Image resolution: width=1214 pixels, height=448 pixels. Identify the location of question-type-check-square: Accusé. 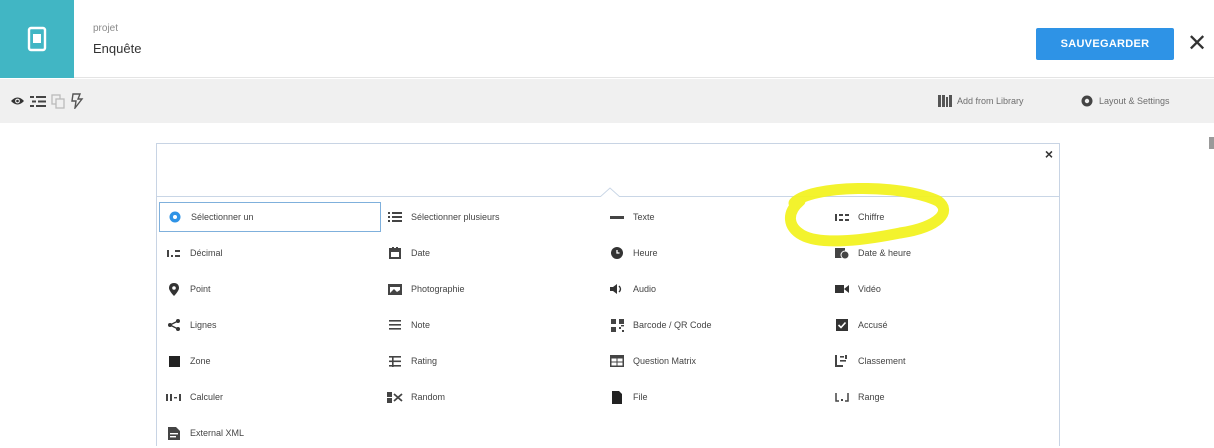
(932, 325).